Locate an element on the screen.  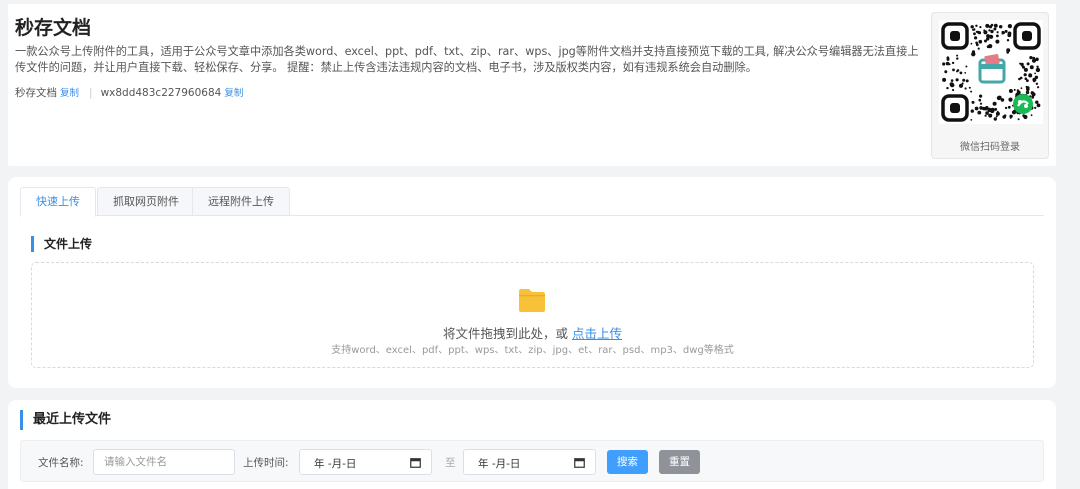
file-name-input is located at coordinates (164, 462).